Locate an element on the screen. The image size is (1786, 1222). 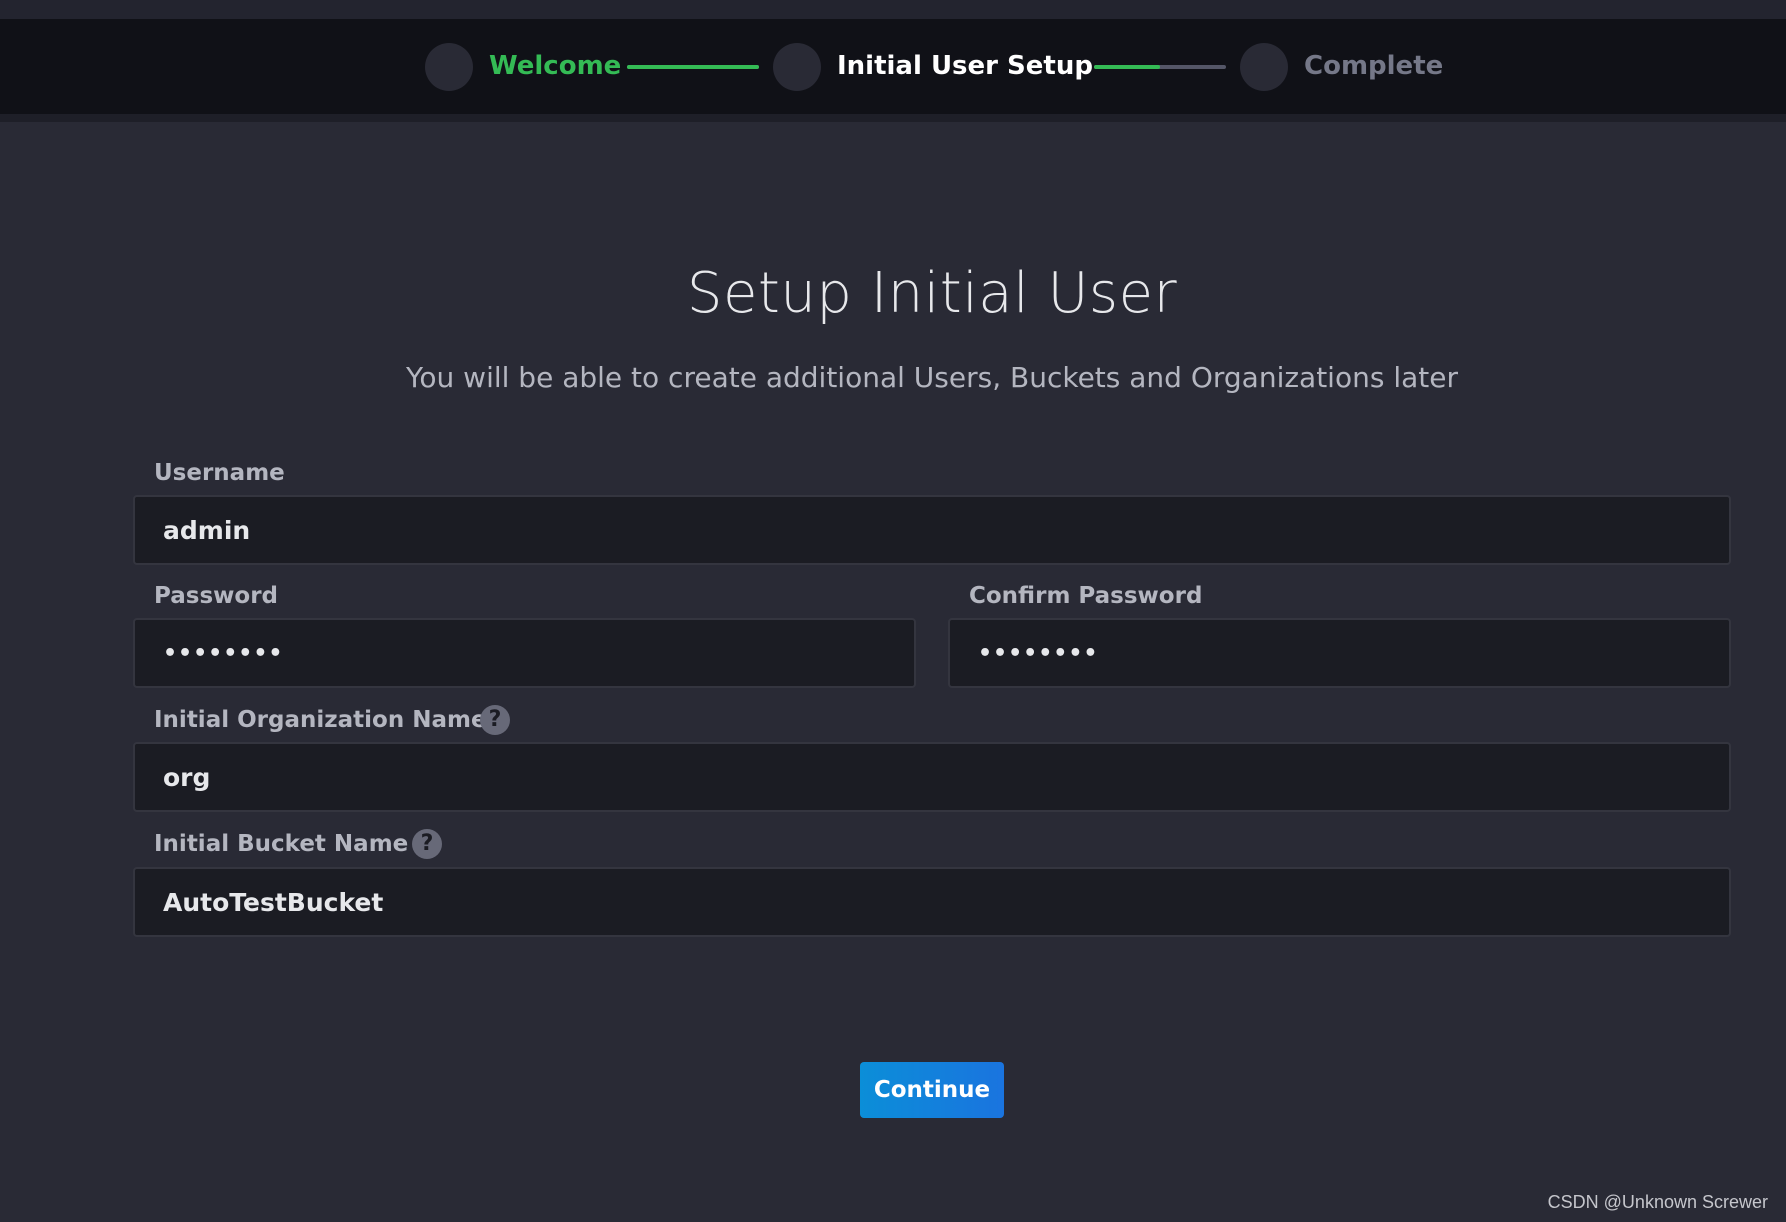
step-complete-dot is located at coordinates (1264, 67).